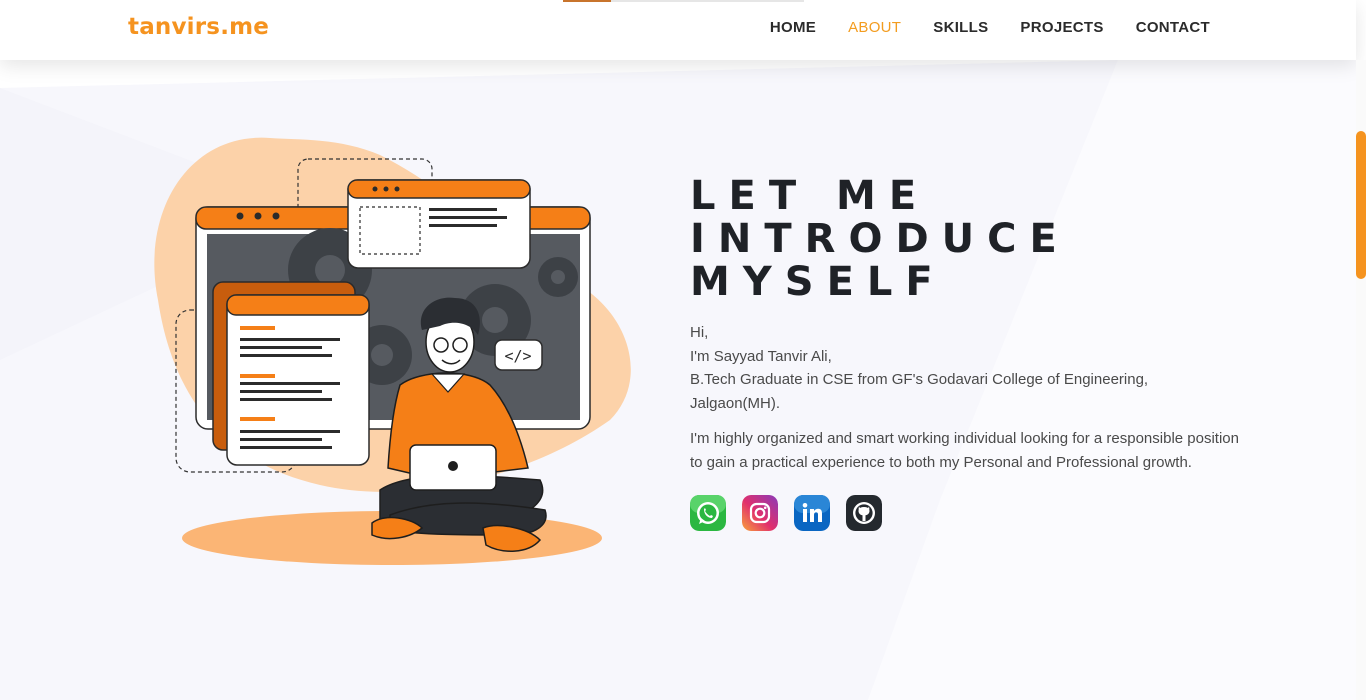  I want to click on nav-home: HOME, so click(793, 27).